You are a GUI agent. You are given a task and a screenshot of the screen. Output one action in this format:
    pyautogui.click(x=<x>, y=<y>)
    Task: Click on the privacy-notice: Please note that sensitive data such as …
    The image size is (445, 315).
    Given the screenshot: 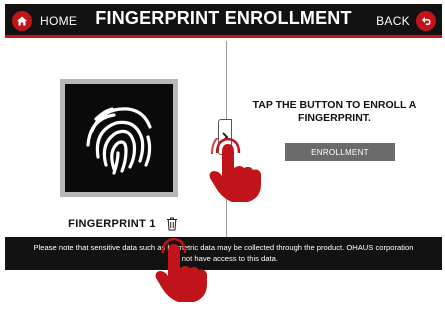 What is the action you would take?
    pyautogui.click(x=223, y=253)
    